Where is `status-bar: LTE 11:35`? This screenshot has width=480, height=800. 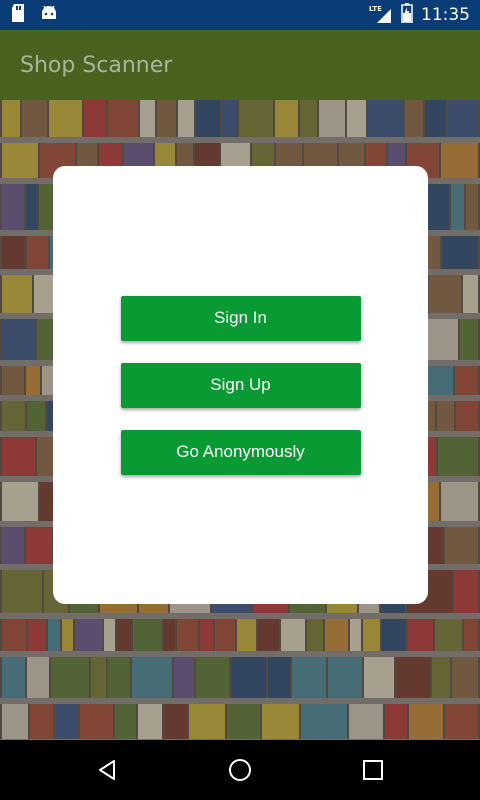 status-bar: LTE 11:35 is located at coordinates (240, 15).